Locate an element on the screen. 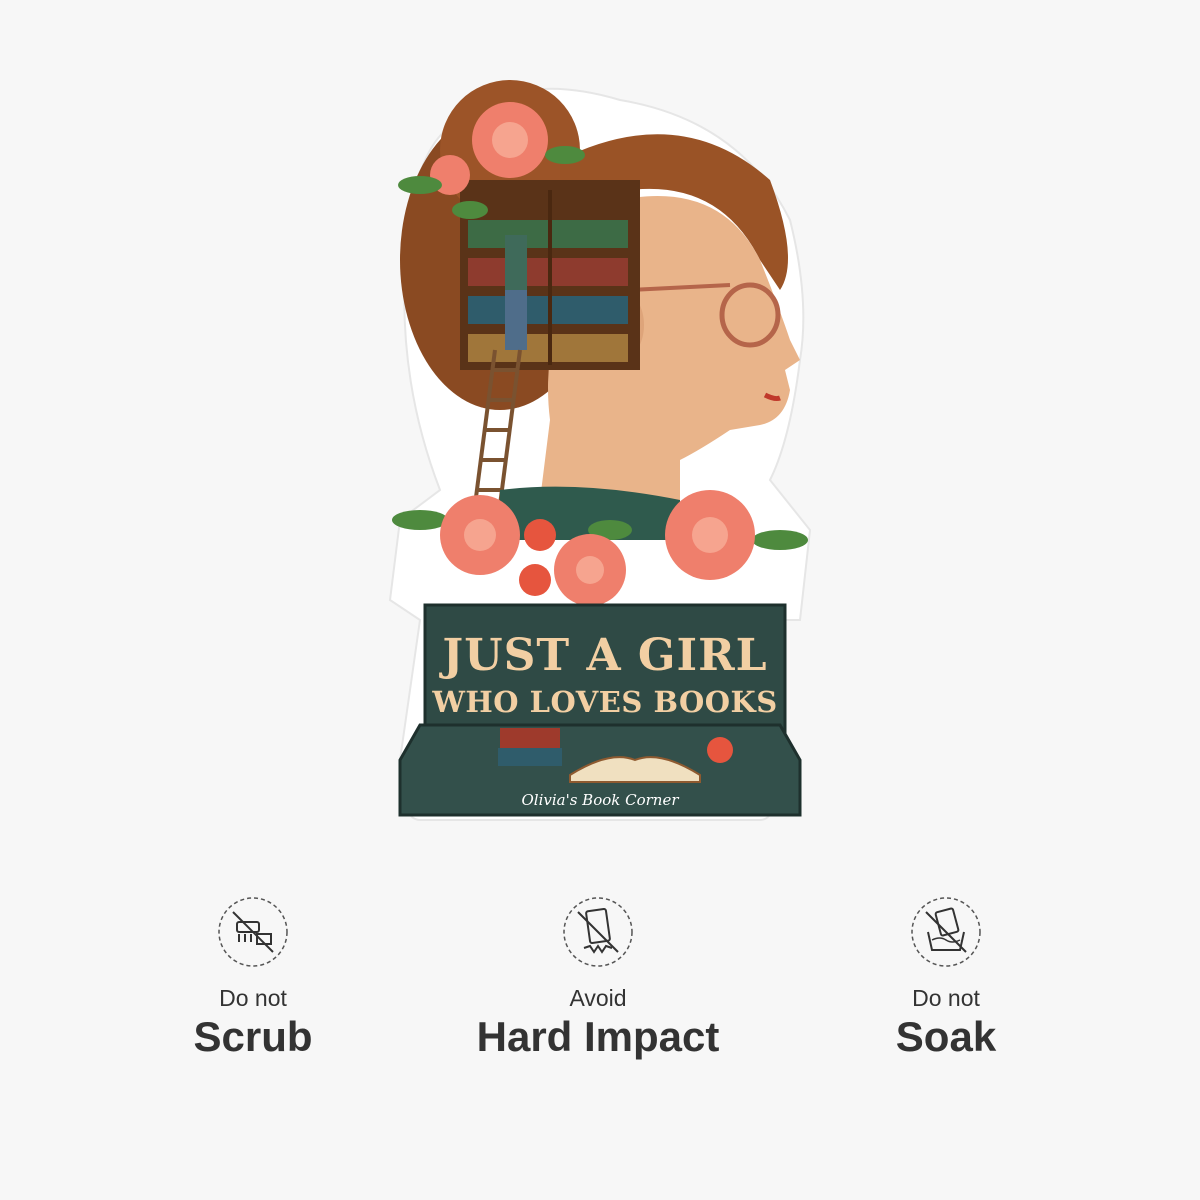  care-main-label: Scrub is located at coordinates (253, 1036).